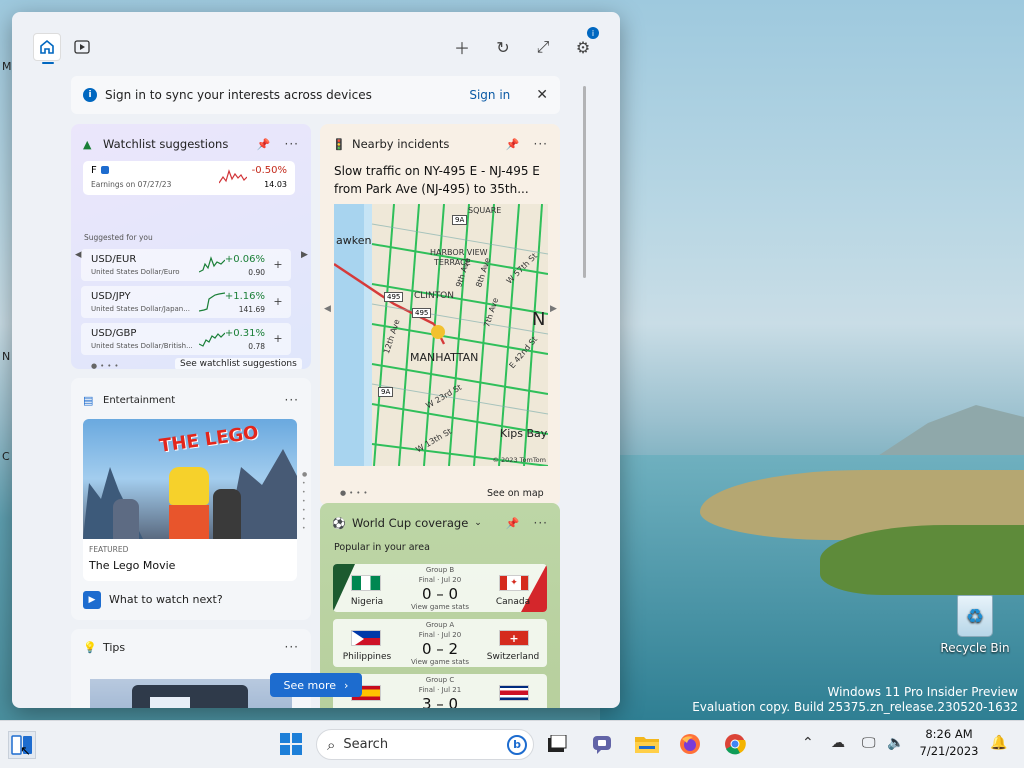  I want to click on currency-symbol: USD/JPY, so click(111, 296).